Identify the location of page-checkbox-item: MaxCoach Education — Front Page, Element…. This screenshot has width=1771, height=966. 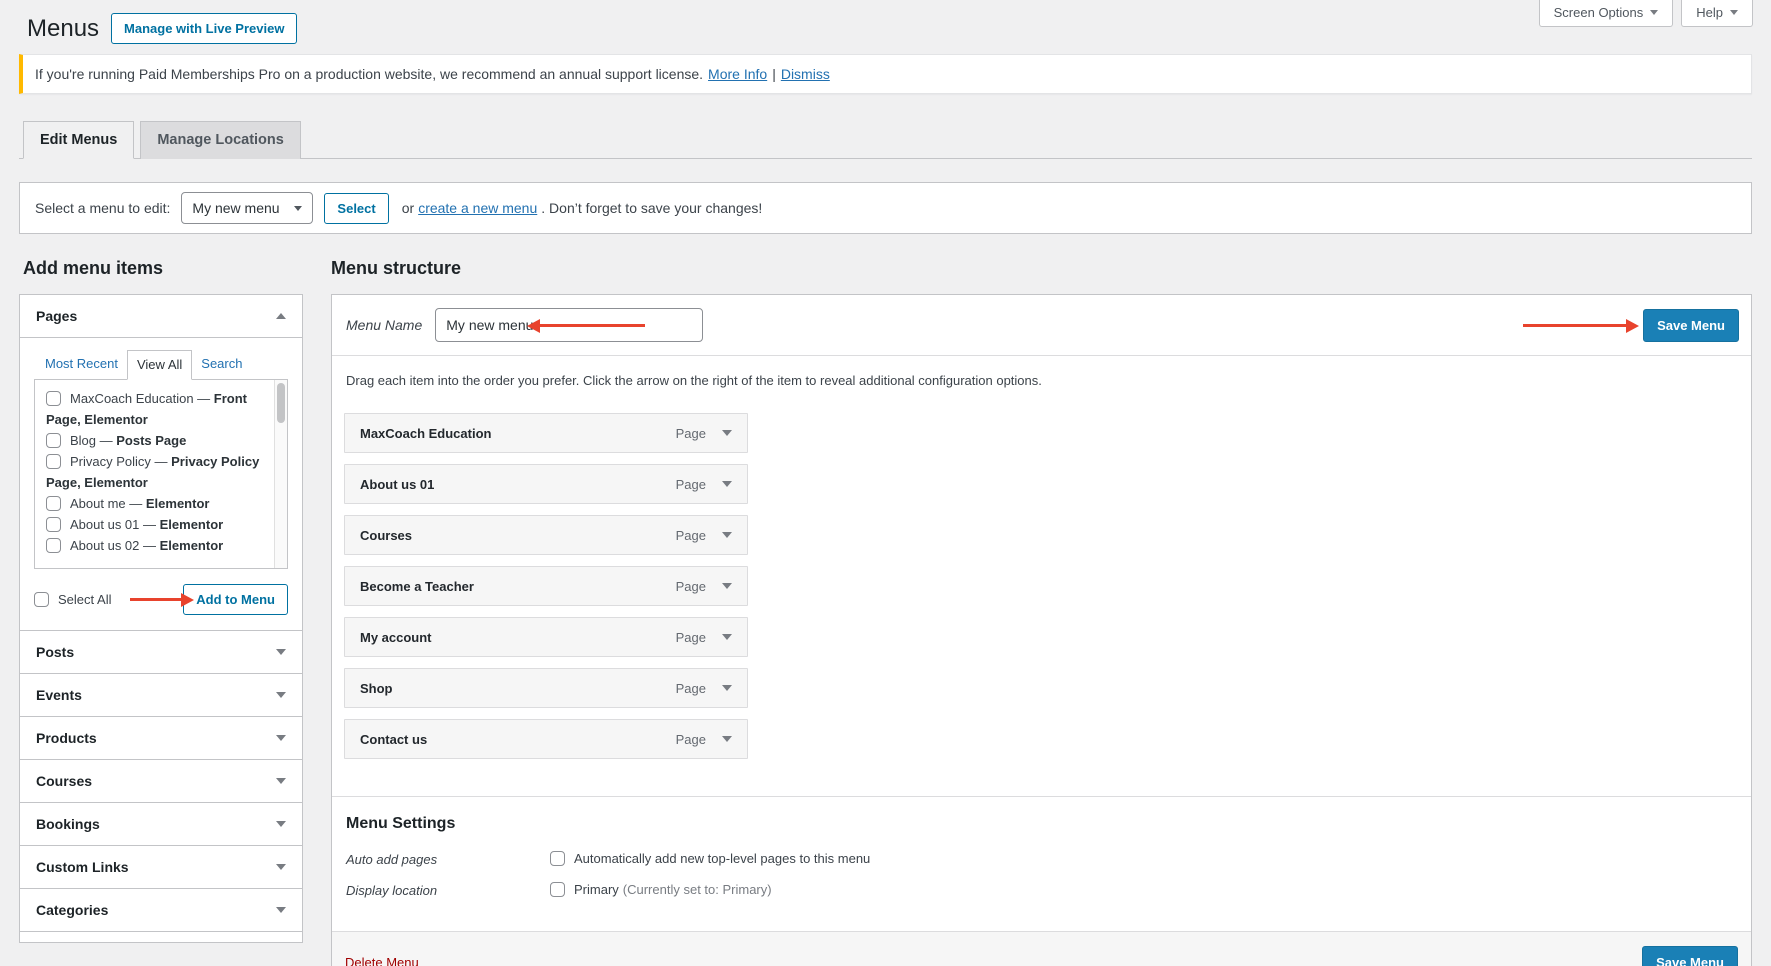
(155, 409).